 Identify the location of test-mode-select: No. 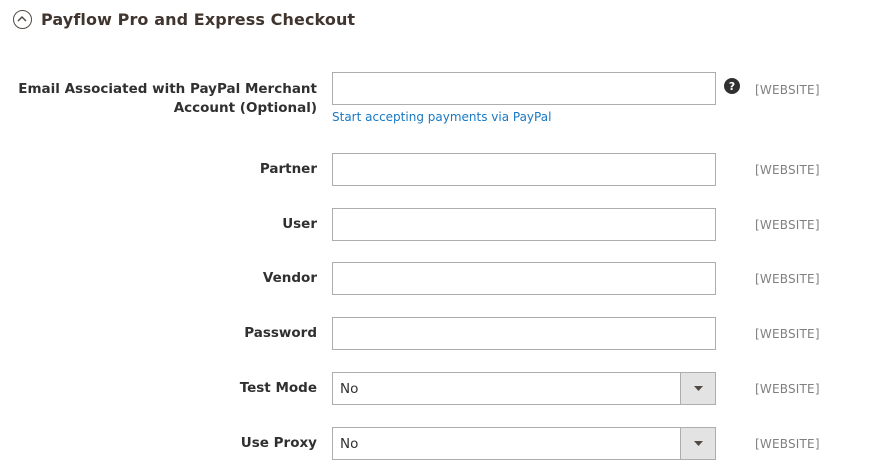
(524, 388).